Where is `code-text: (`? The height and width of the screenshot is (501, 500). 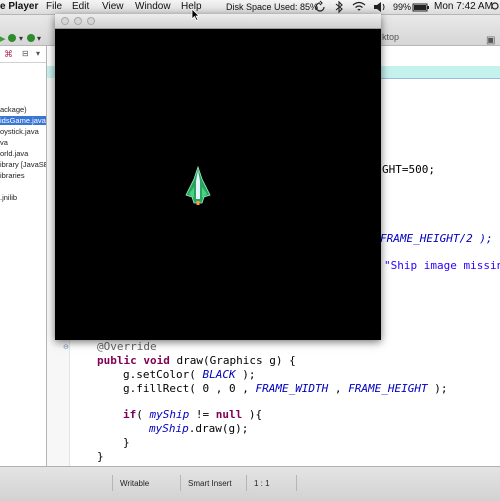
code-text: ( is located at coordinates (143, 414).